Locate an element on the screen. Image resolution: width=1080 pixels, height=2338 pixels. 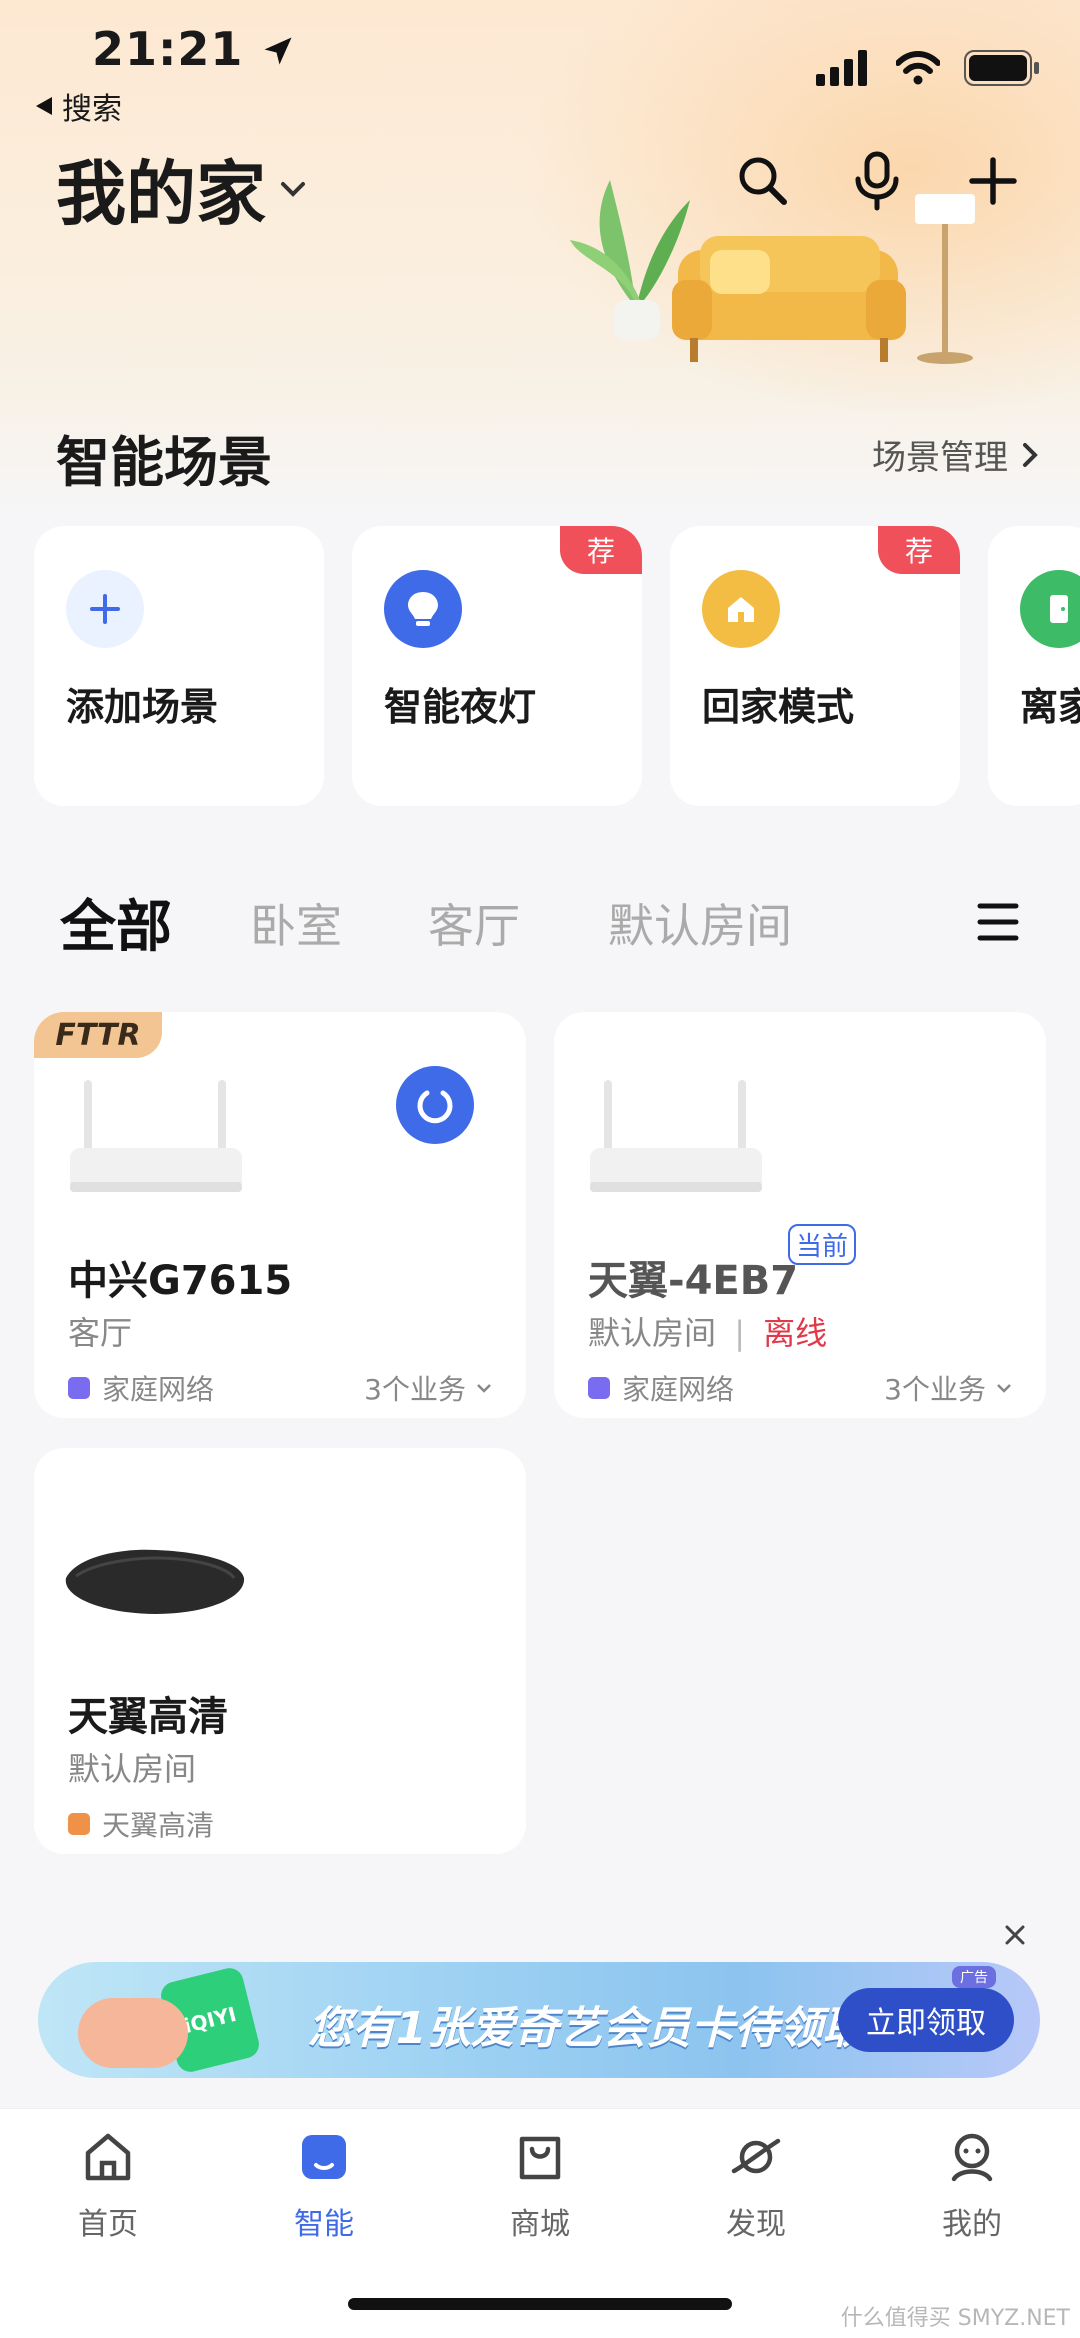
set-top-box-image is located at coordinates (155, 1581).